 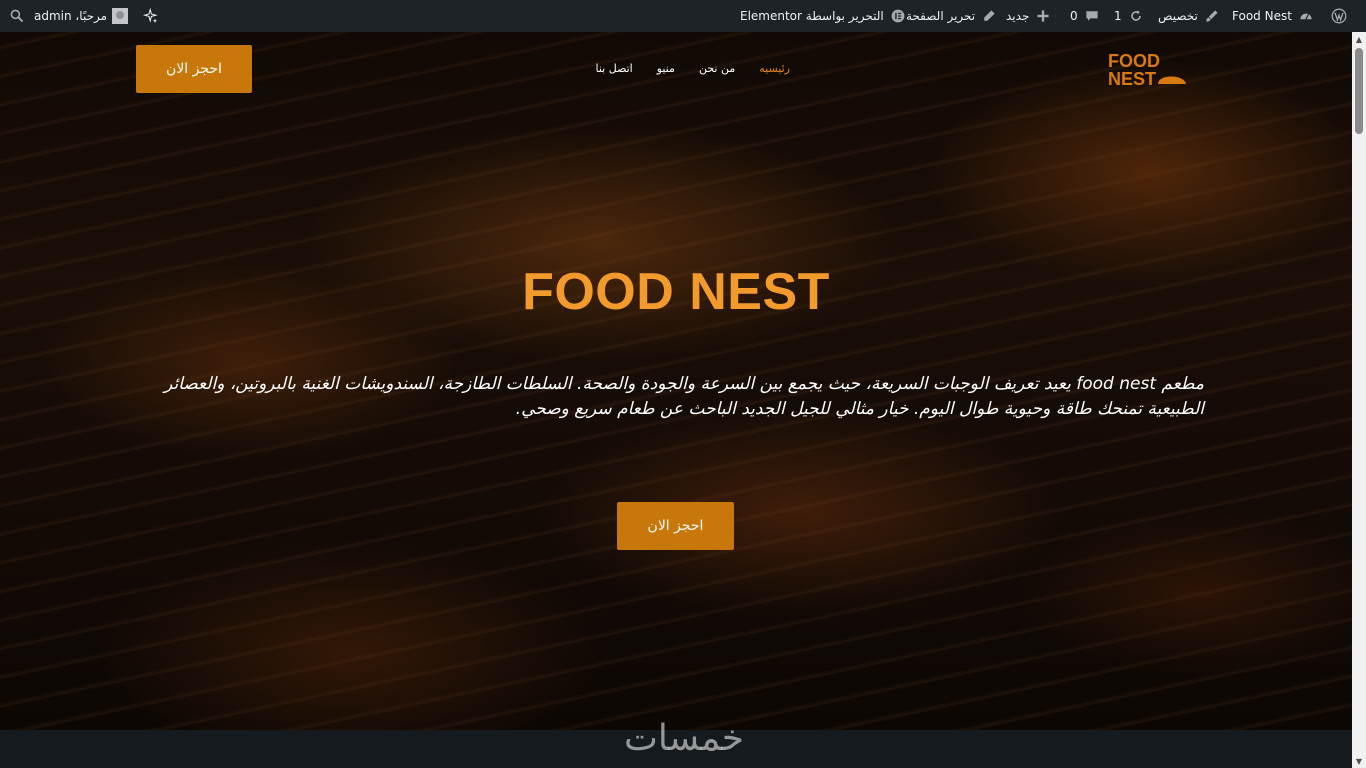 I want to click on plus-icon, so click(x=1043, y=16).